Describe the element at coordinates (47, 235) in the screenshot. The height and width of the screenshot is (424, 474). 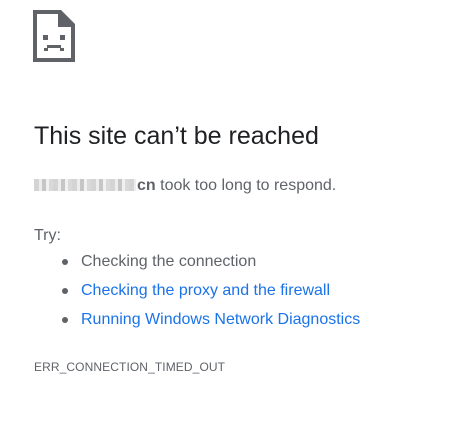
I see `try-label: Try:` at that location.